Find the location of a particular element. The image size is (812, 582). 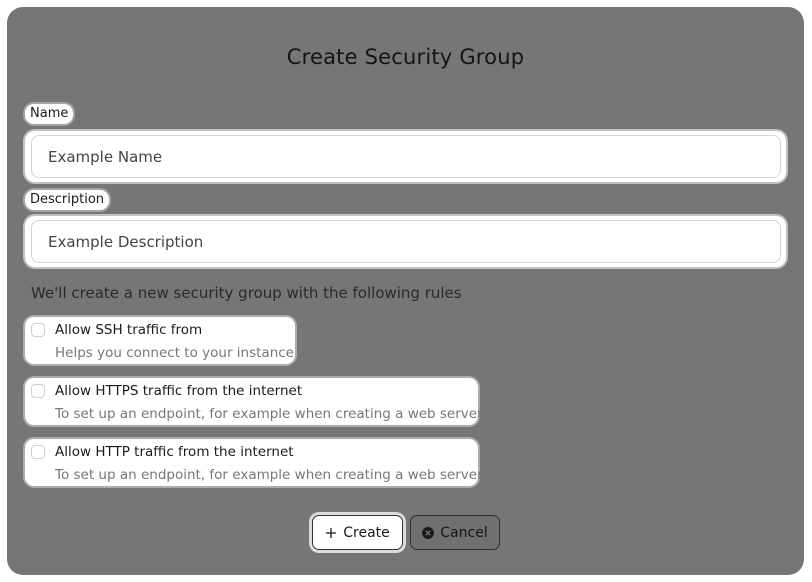

name-input is located at coordinates (385, 156).